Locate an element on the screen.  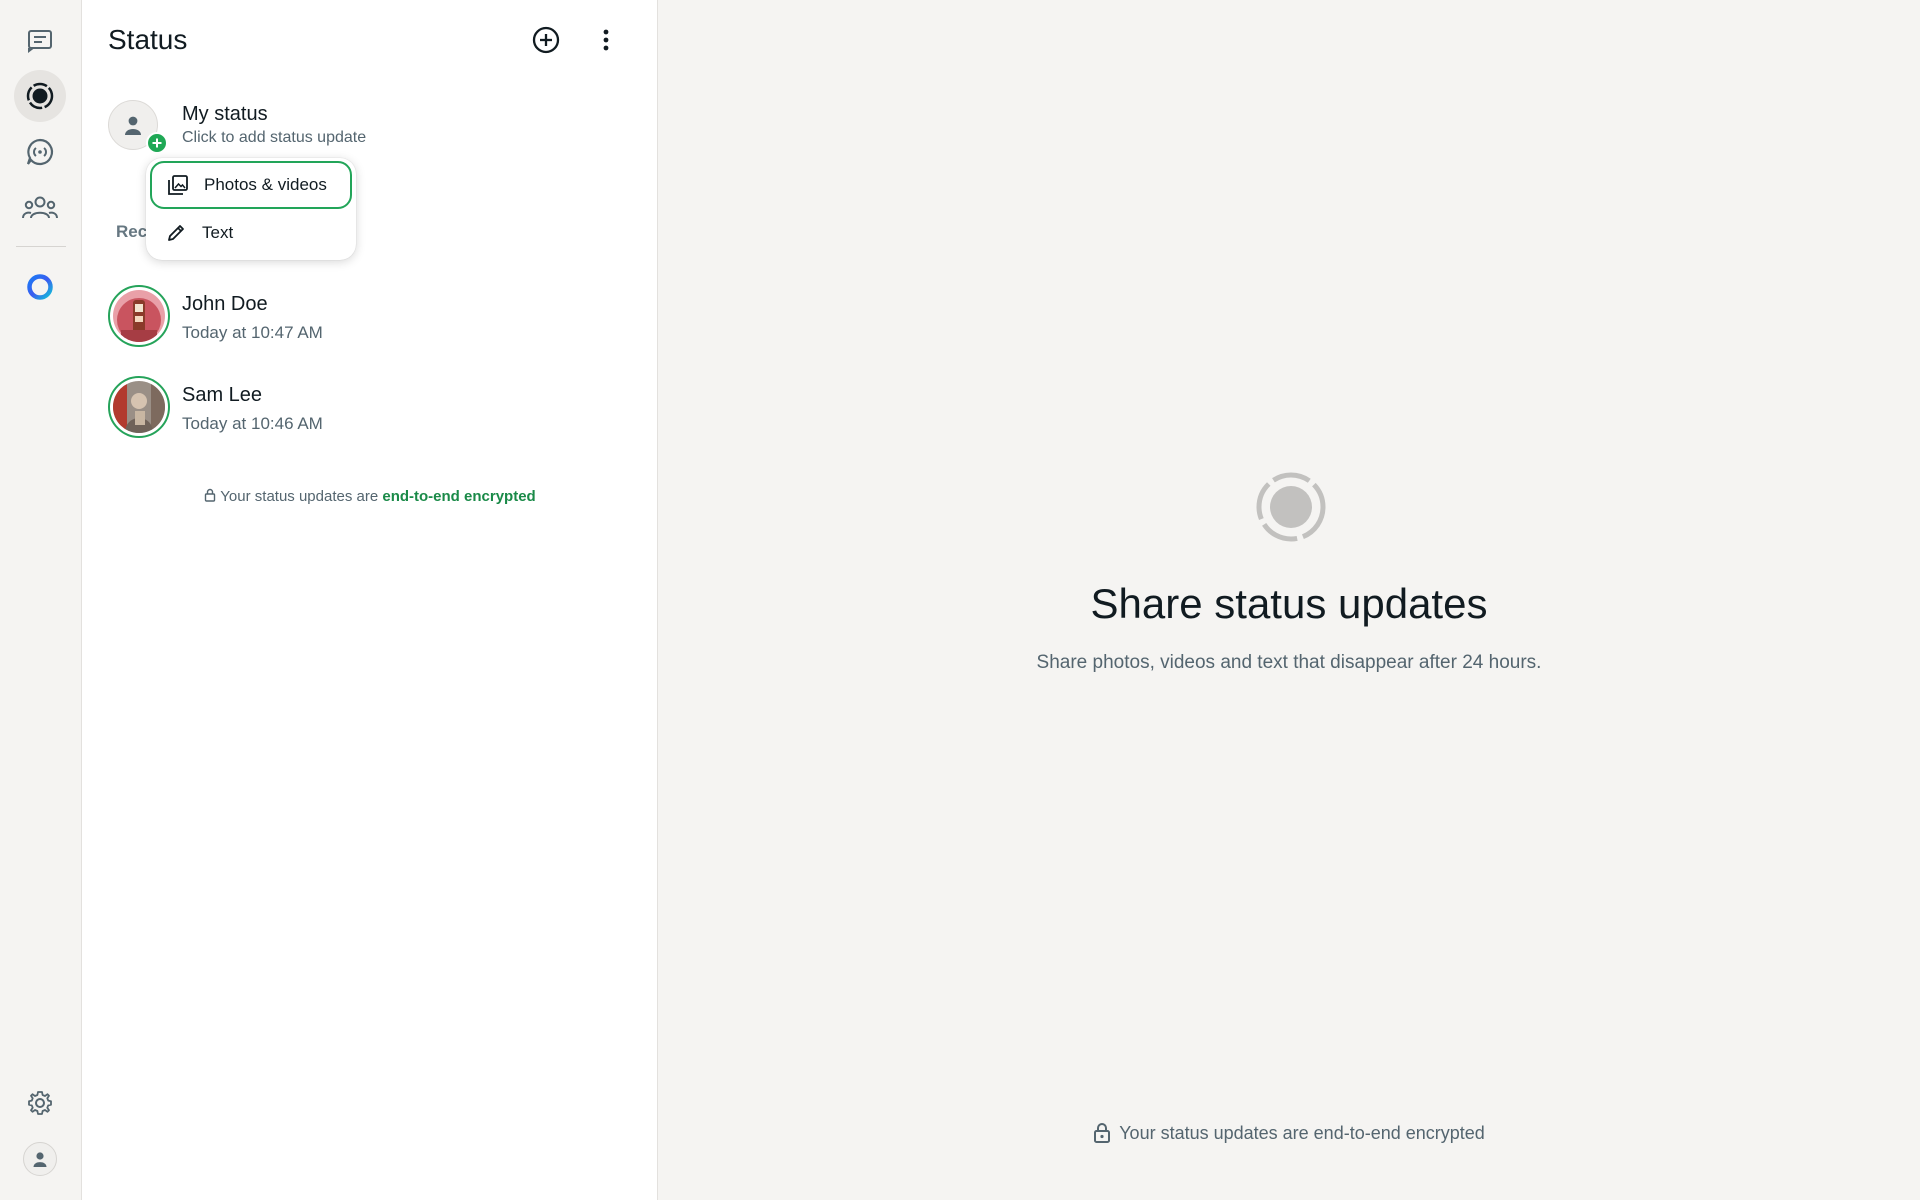
more-vertical-icon is located at coordinates (606, 40).